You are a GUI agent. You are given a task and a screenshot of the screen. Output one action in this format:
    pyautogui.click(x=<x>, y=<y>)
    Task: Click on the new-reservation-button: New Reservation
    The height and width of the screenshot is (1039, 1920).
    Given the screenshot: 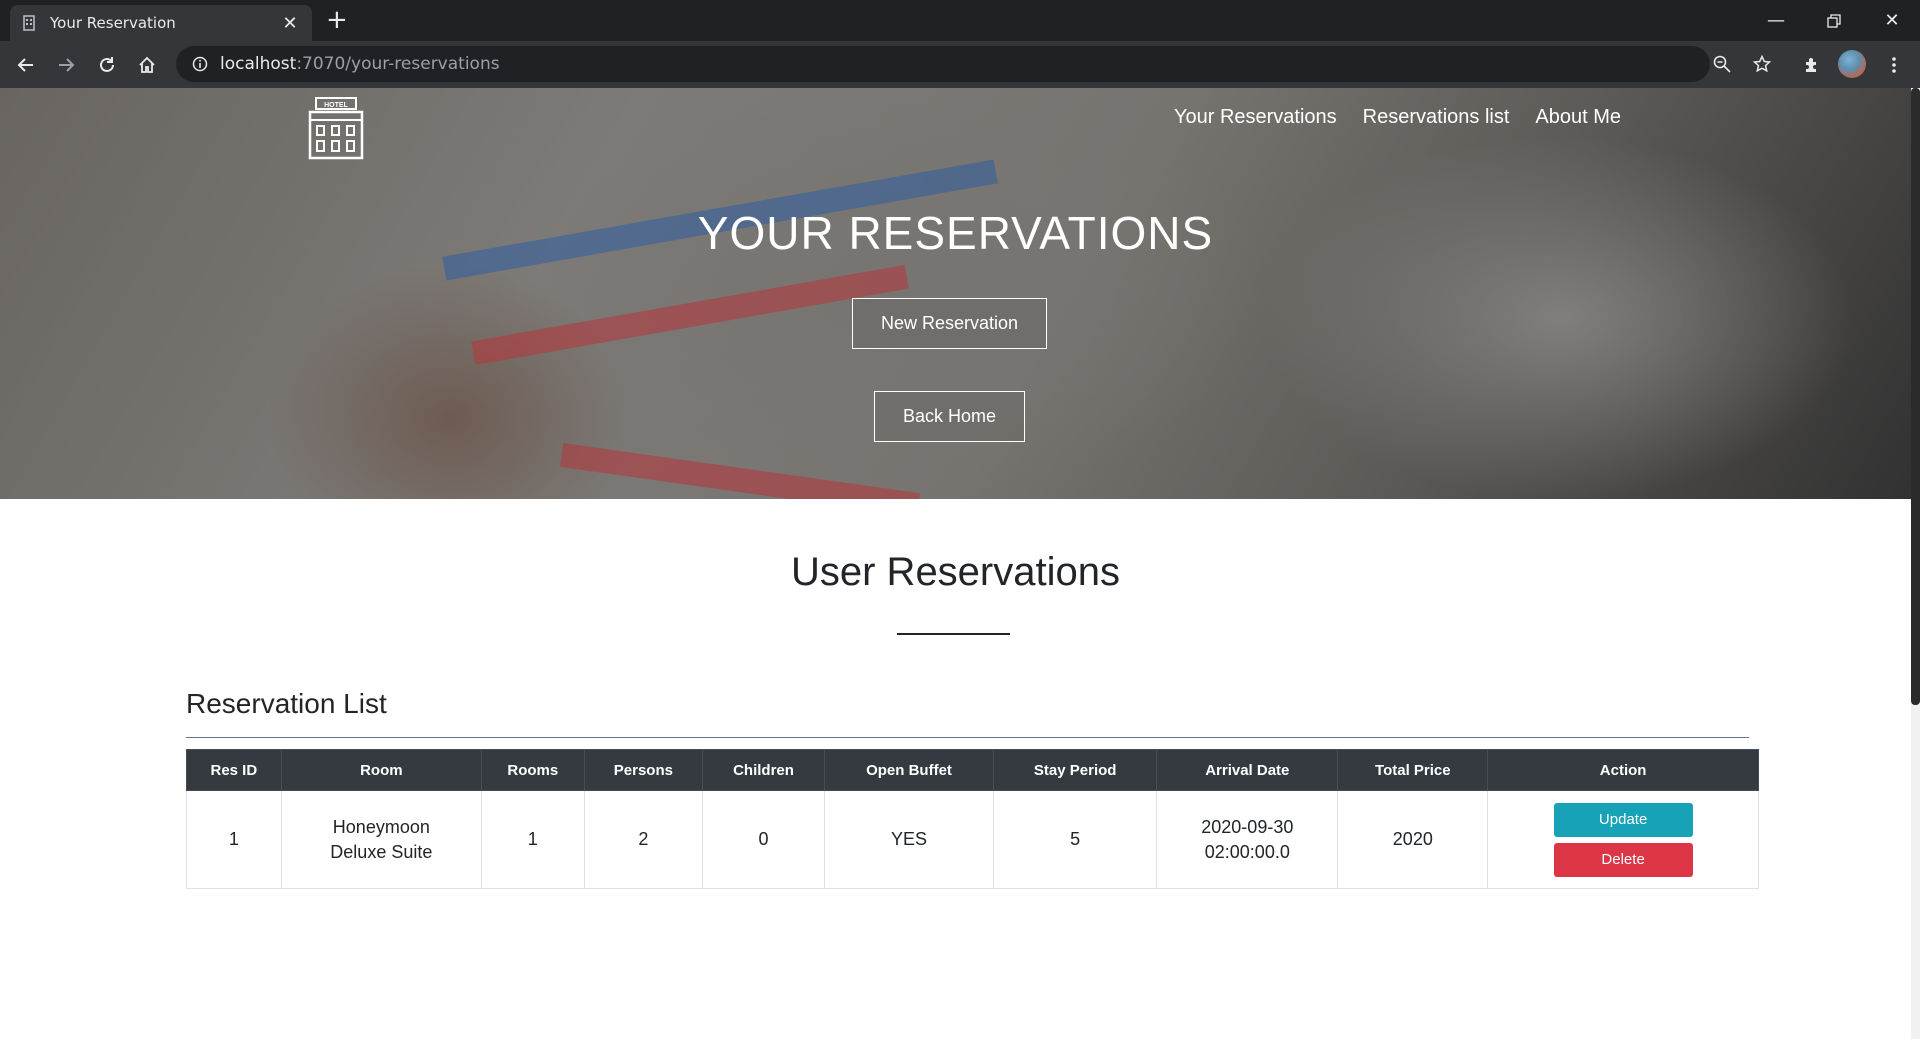 What is the action you would take?
    pyautogui.click(x=949, y=323)
    